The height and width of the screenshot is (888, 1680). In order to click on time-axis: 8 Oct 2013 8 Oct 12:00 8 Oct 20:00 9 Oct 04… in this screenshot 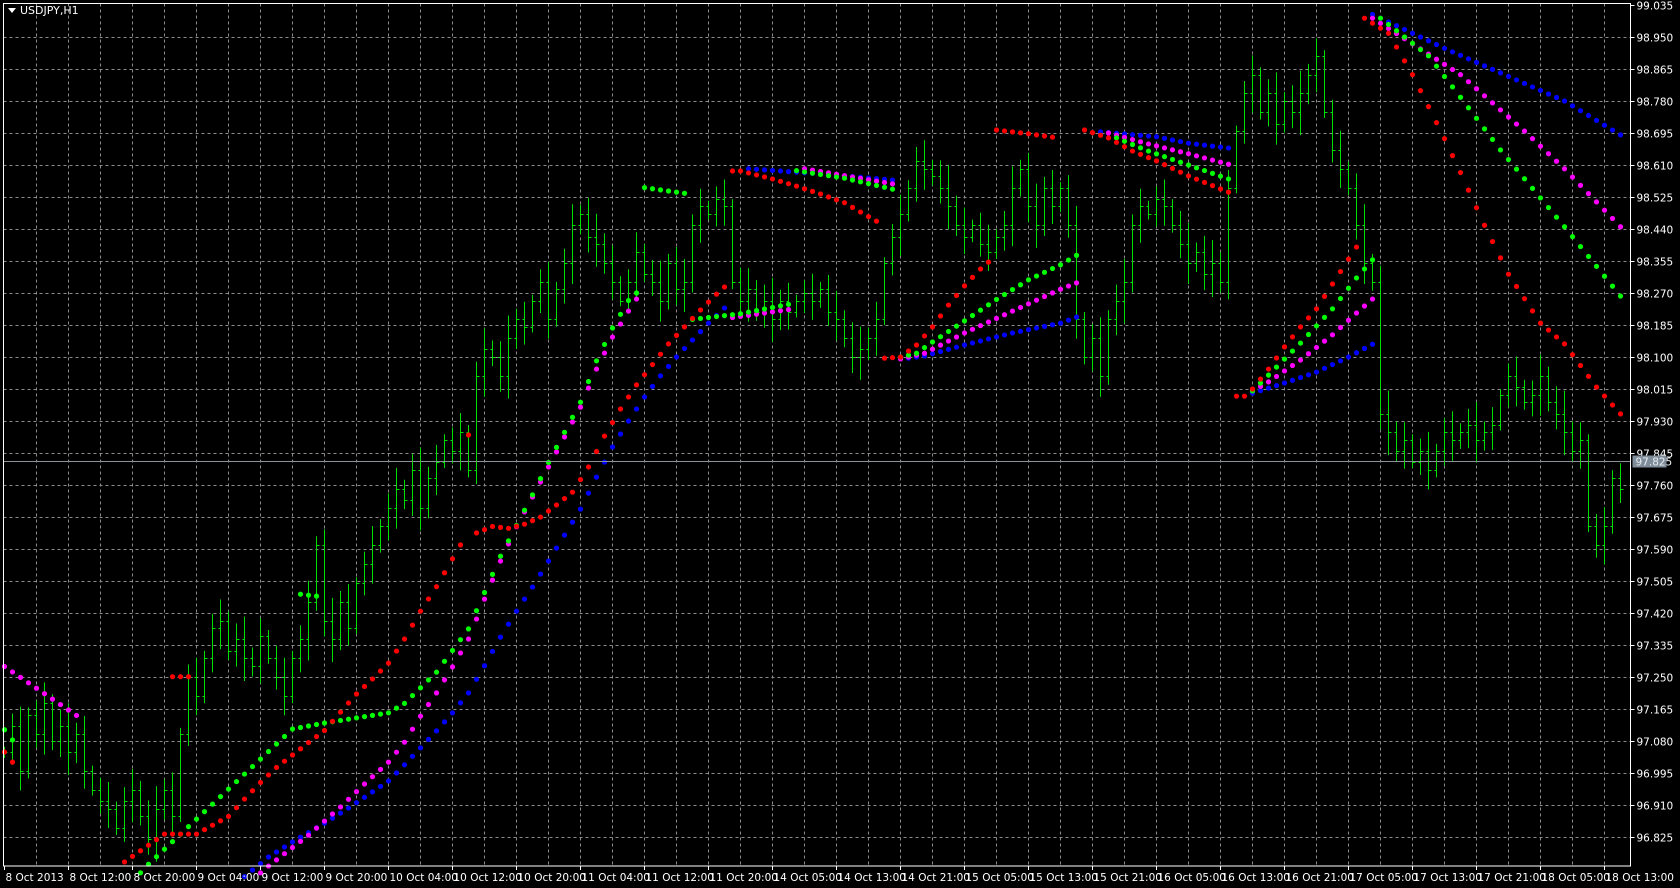, I will do `click(839, 875)`.